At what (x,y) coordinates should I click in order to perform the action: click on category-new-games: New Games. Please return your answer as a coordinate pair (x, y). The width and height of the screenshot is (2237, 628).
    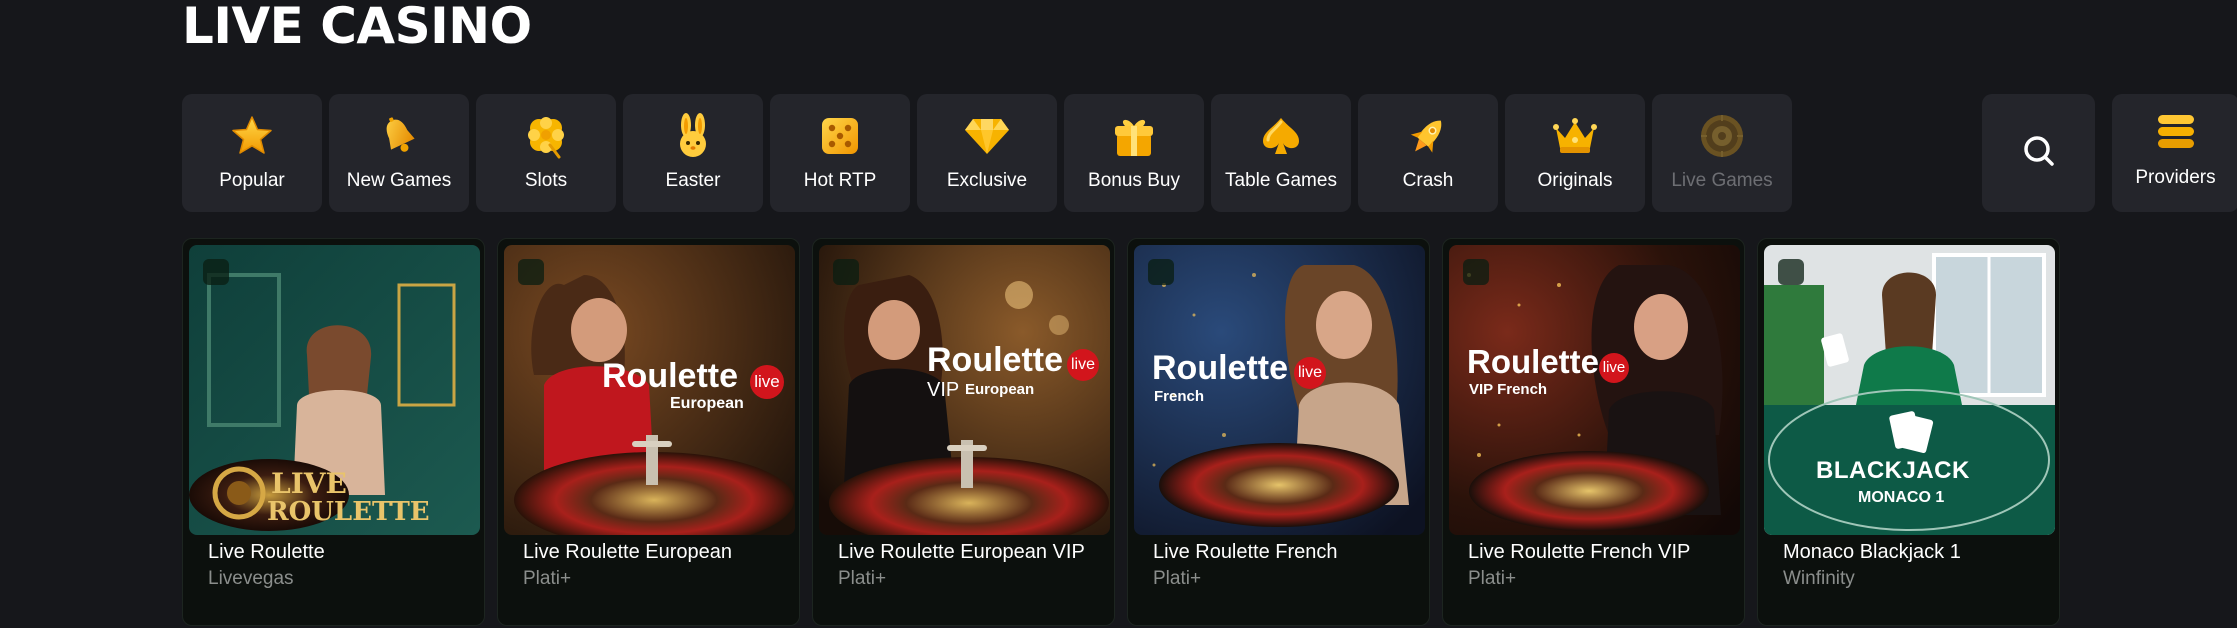
    Looking at the image, I should click on (399, 153).